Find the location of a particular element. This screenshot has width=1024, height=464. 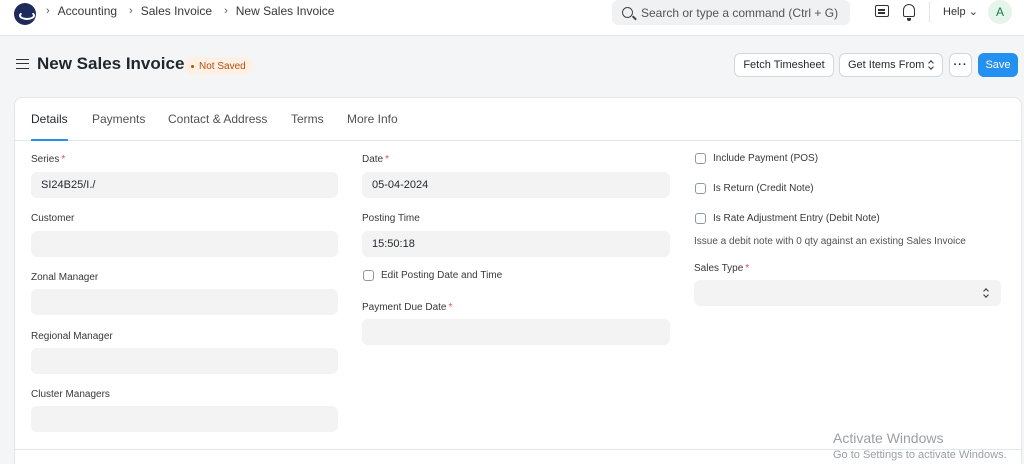

save-button: Save is located at coordinates (998, 65).